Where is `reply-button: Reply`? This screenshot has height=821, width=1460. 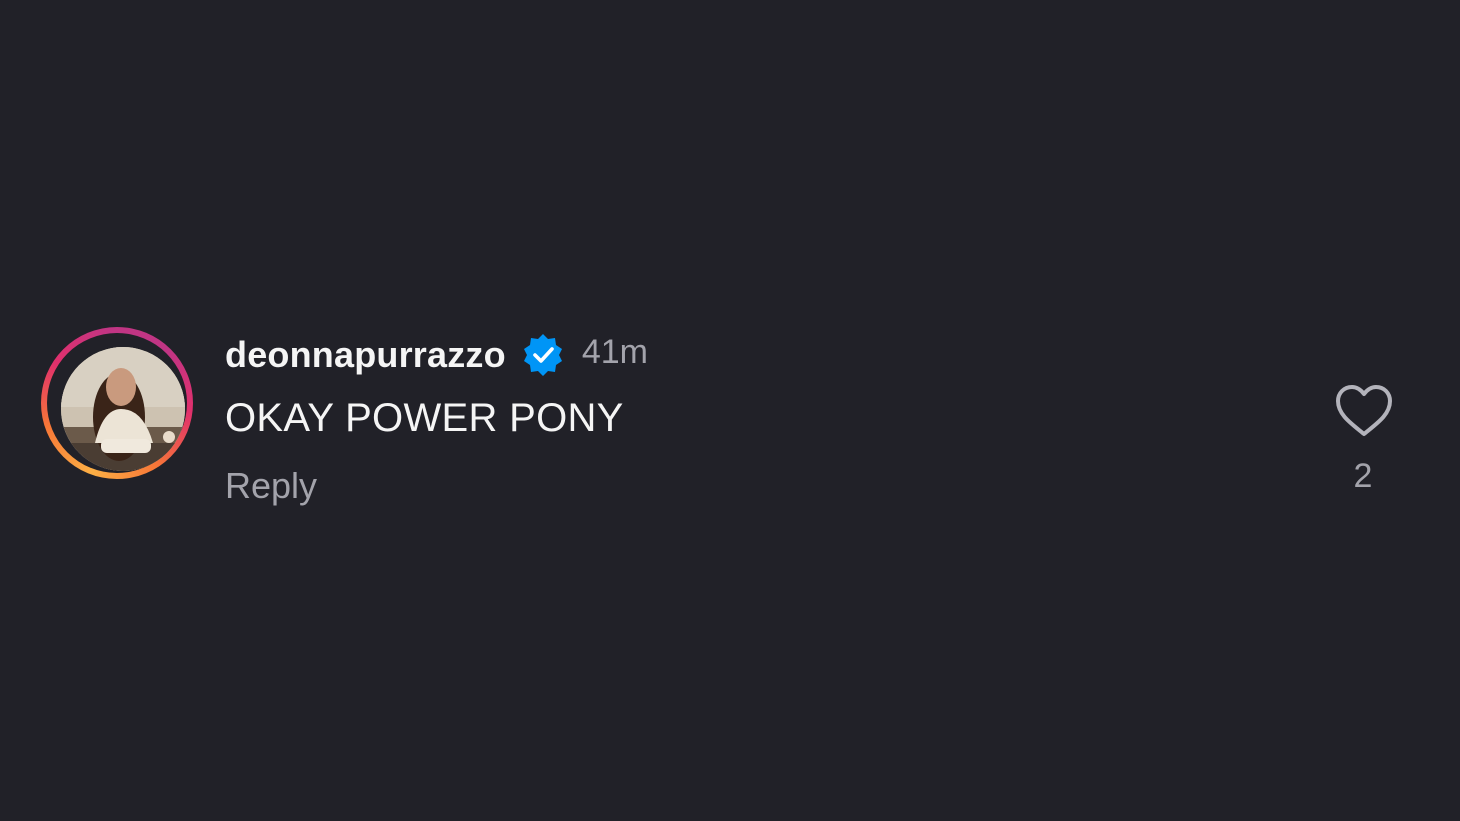
reply-button: Reply is located at coordinates (271, 486).